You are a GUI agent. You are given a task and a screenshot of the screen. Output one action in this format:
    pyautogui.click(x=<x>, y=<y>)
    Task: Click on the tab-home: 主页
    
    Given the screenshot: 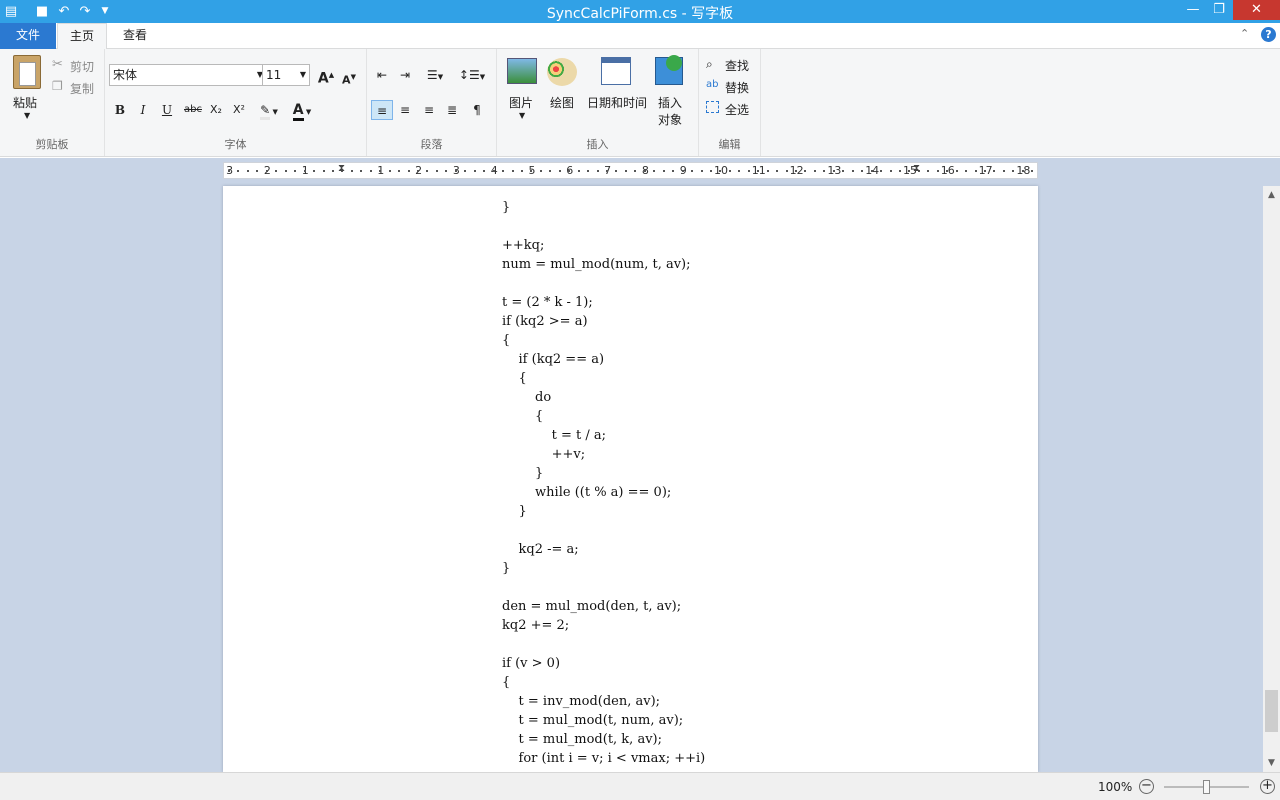 What is the action you would take?
    pyautogui.click(x=82, y=36)
    